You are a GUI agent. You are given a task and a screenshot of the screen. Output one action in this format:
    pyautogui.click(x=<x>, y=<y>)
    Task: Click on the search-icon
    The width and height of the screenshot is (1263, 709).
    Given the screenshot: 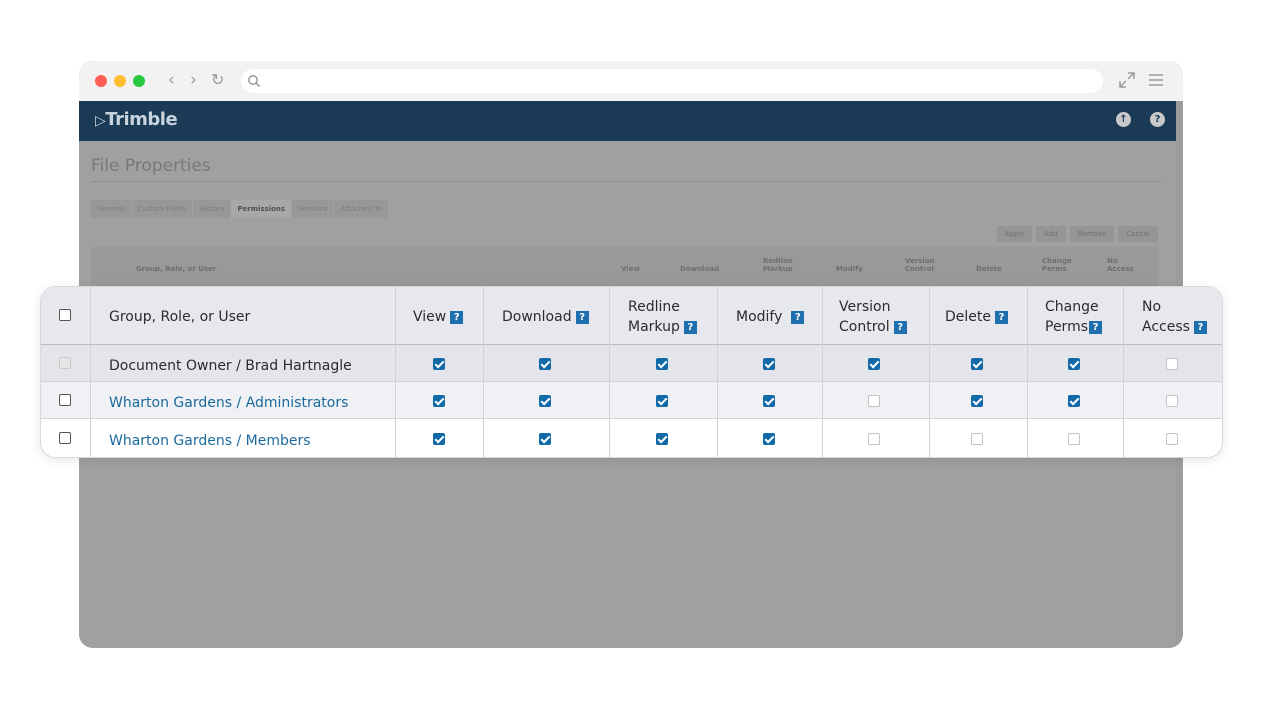 What is the action you would take?
    pyautogui.click(x=254, y=81)
    